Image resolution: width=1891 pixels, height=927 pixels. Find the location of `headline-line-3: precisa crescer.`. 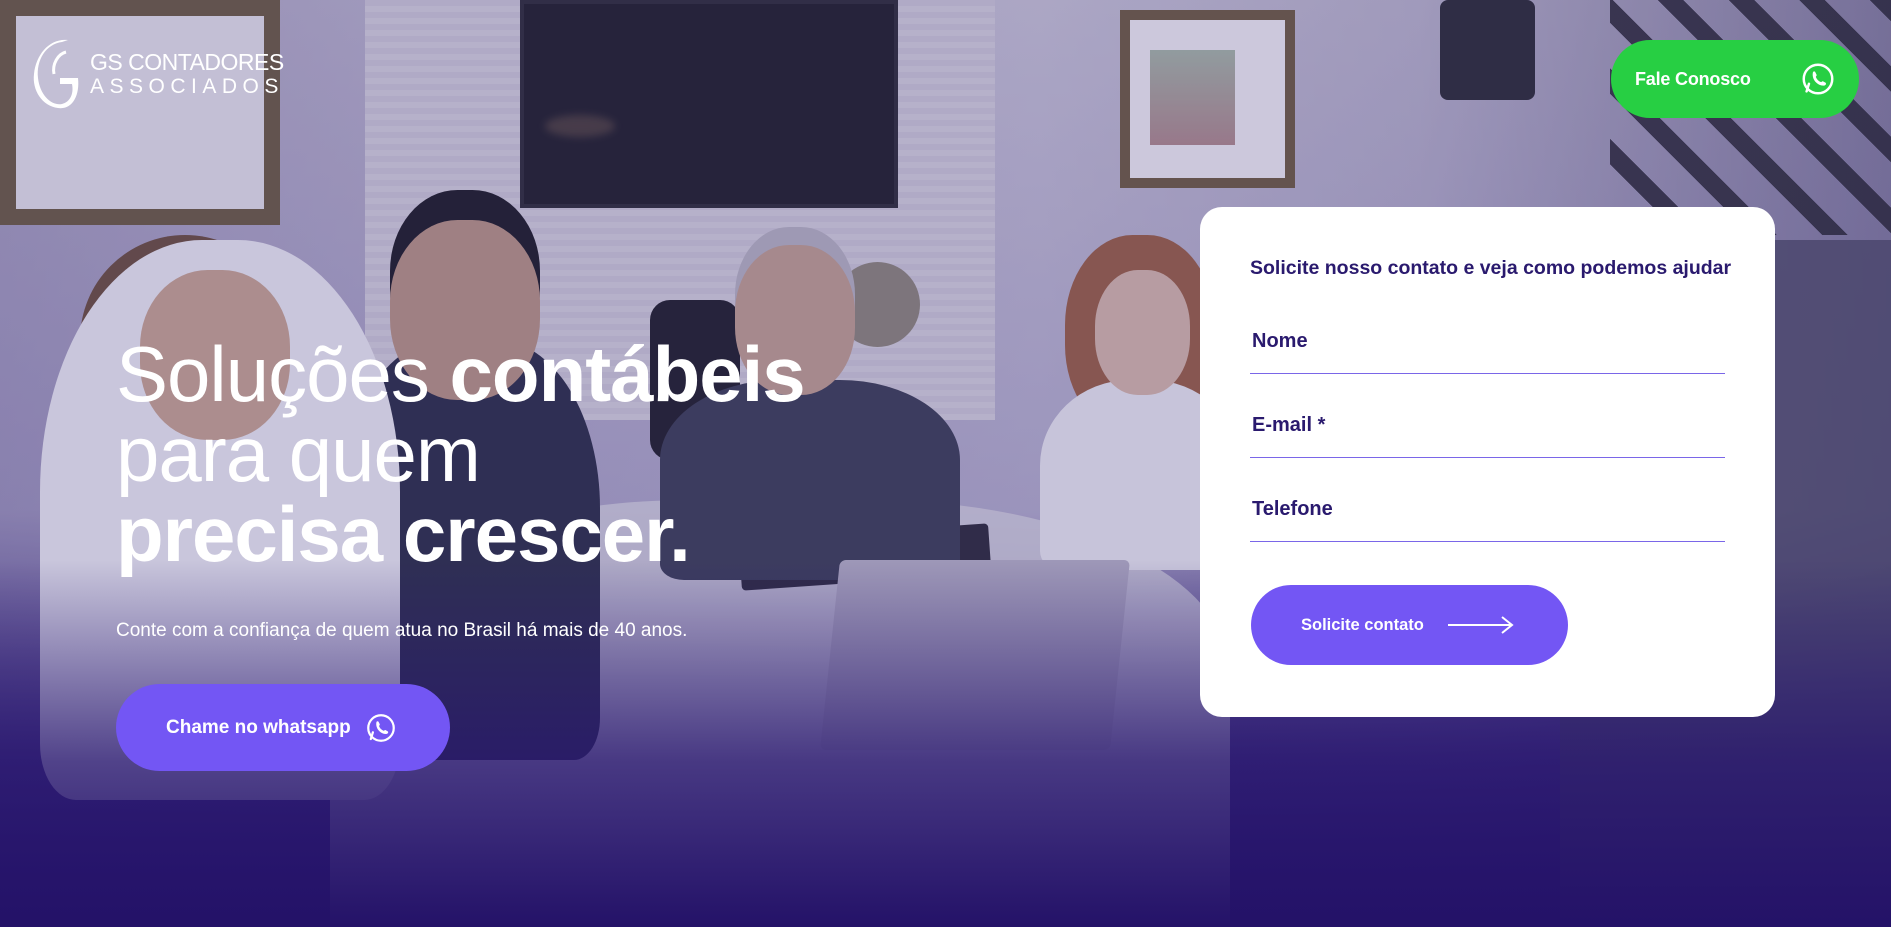

headline-line-3: precisa crescer. is located at coordinates (403, 534).